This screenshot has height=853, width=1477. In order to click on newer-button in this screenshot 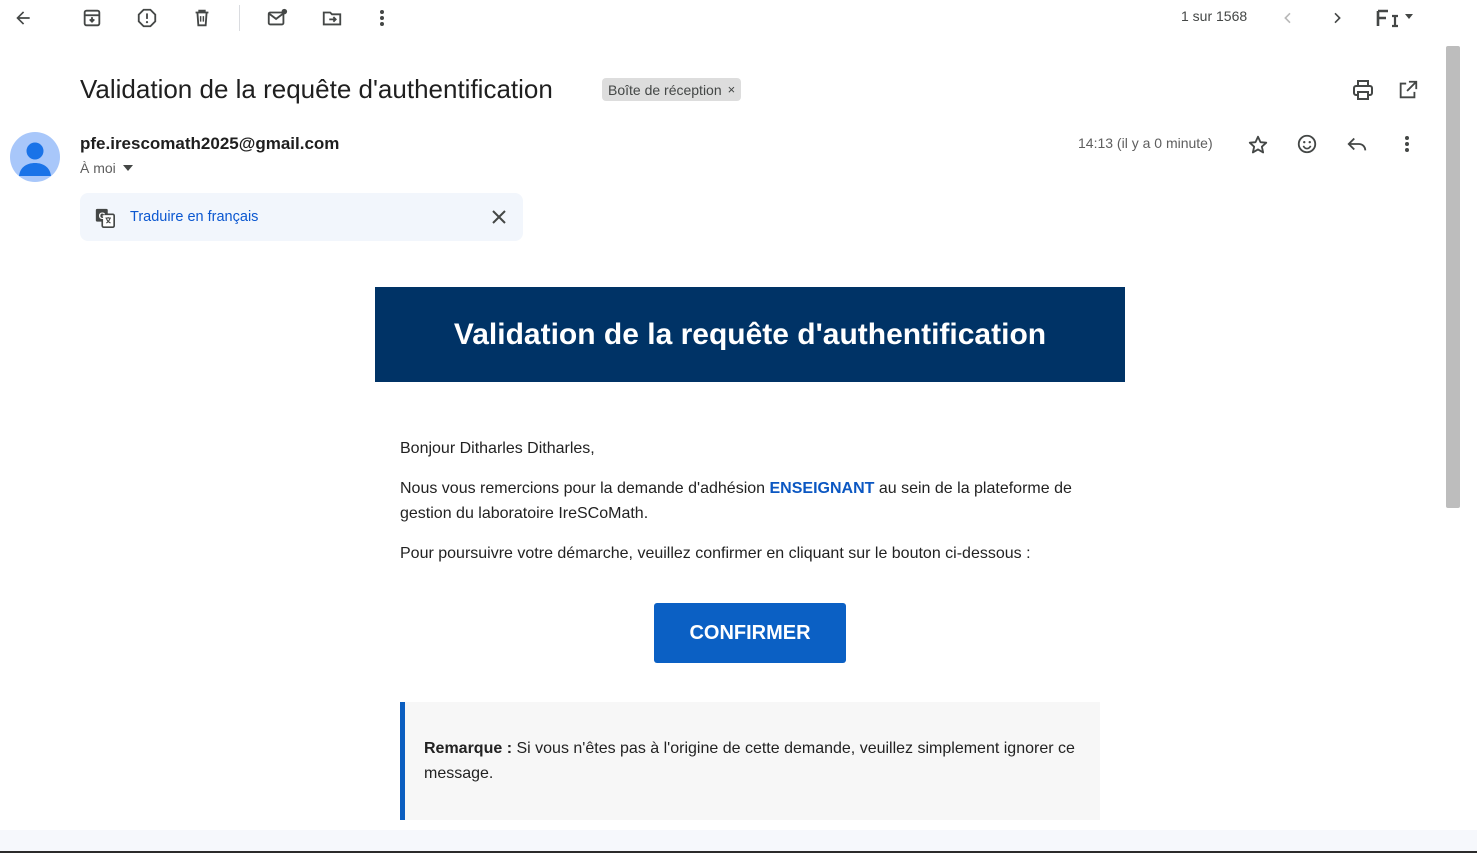, I will do `click(1288, 18)`.